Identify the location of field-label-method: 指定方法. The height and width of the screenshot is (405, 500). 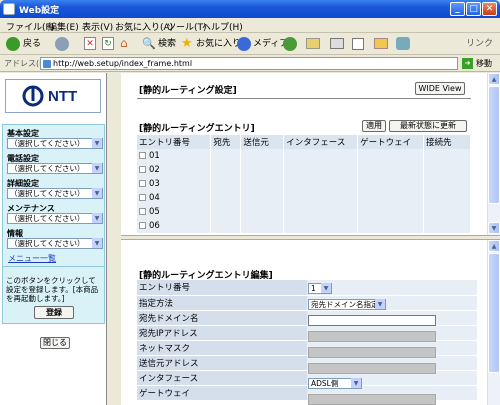
(222, 303).